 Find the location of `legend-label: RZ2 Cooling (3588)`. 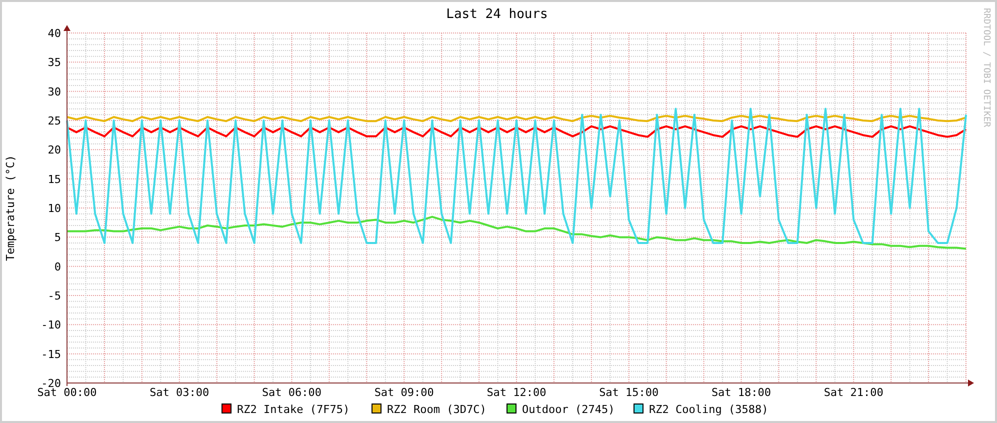

legend-label: RZ2 Cooling (3588) is located at coordinates (708, 409).